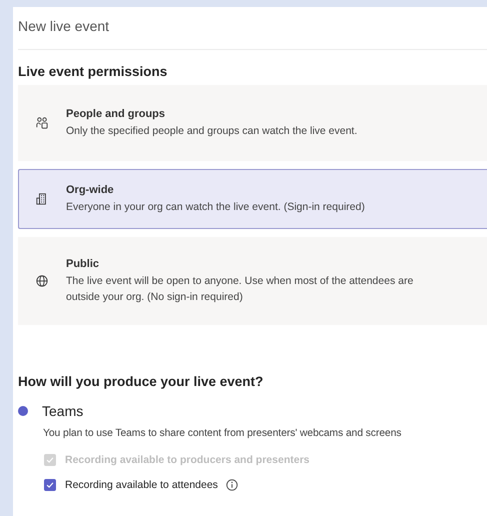 The height and width of the screenshot is (516, 487). Describe the element at coordinates (141, 381) in the screenshot. I see `section-heading: How will you produce your live event?` at that location.